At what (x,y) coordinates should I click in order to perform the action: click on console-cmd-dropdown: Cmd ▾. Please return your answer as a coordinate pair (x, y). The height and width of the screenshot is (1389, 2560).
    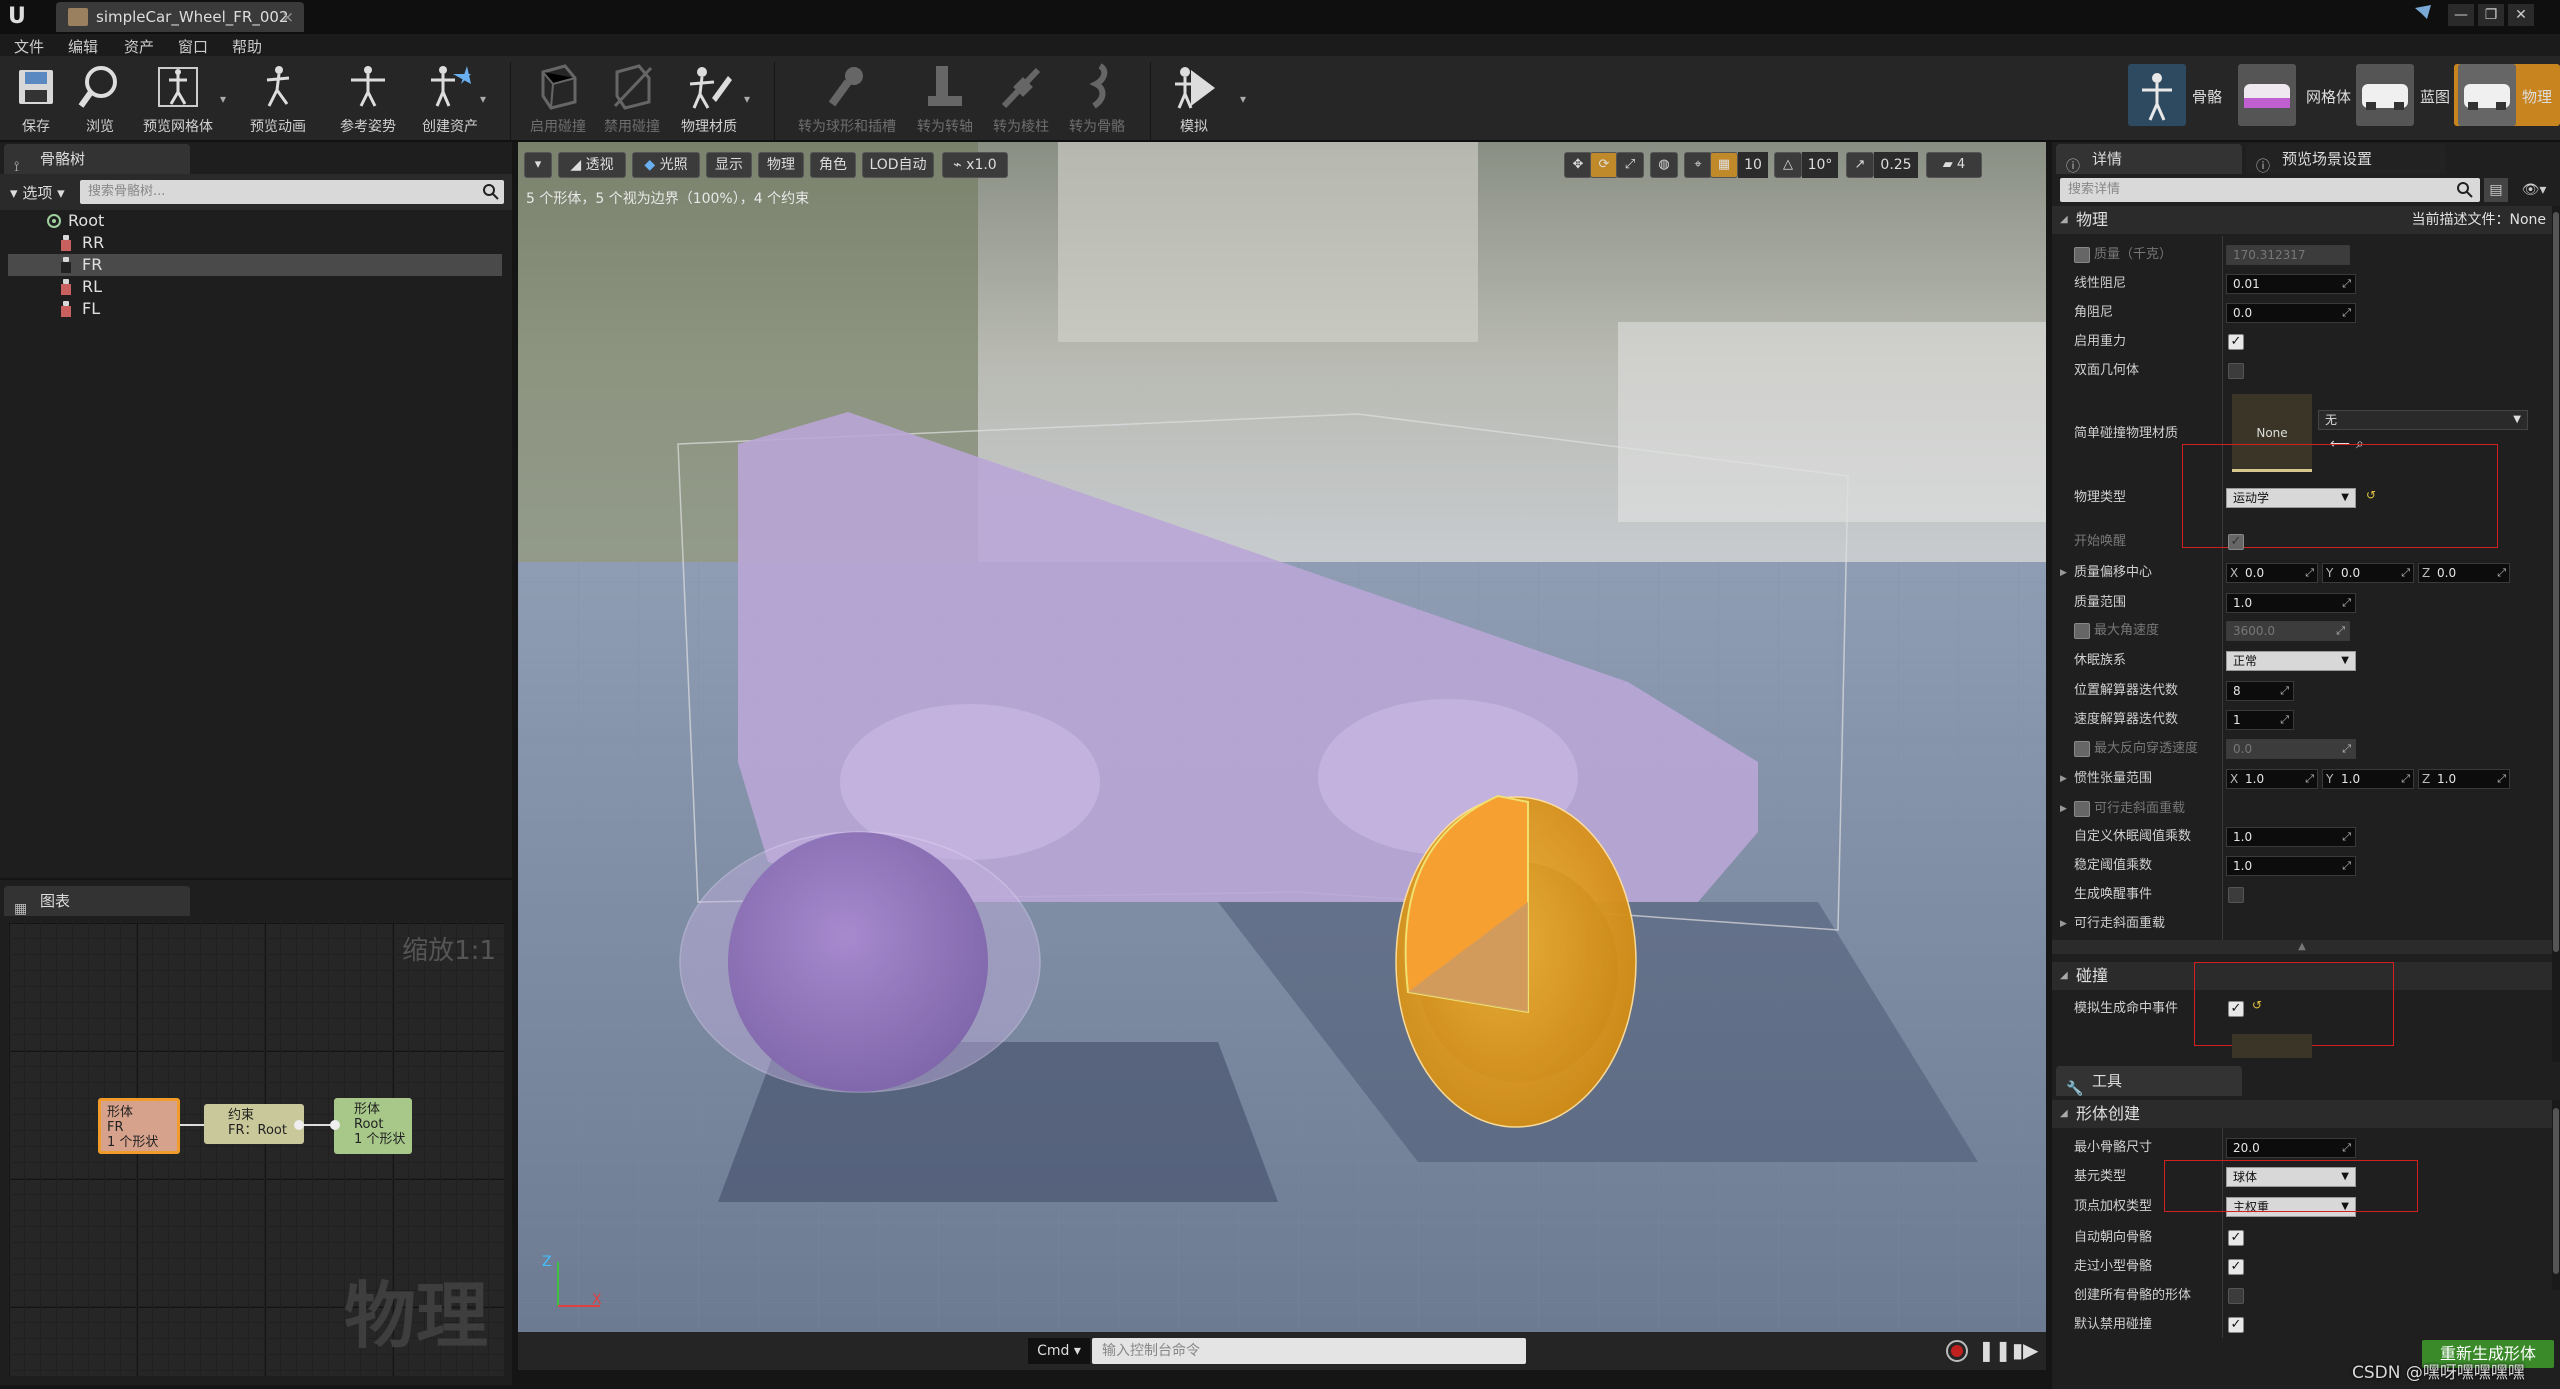
    Looking at the image, I should click on (1059, 1351).